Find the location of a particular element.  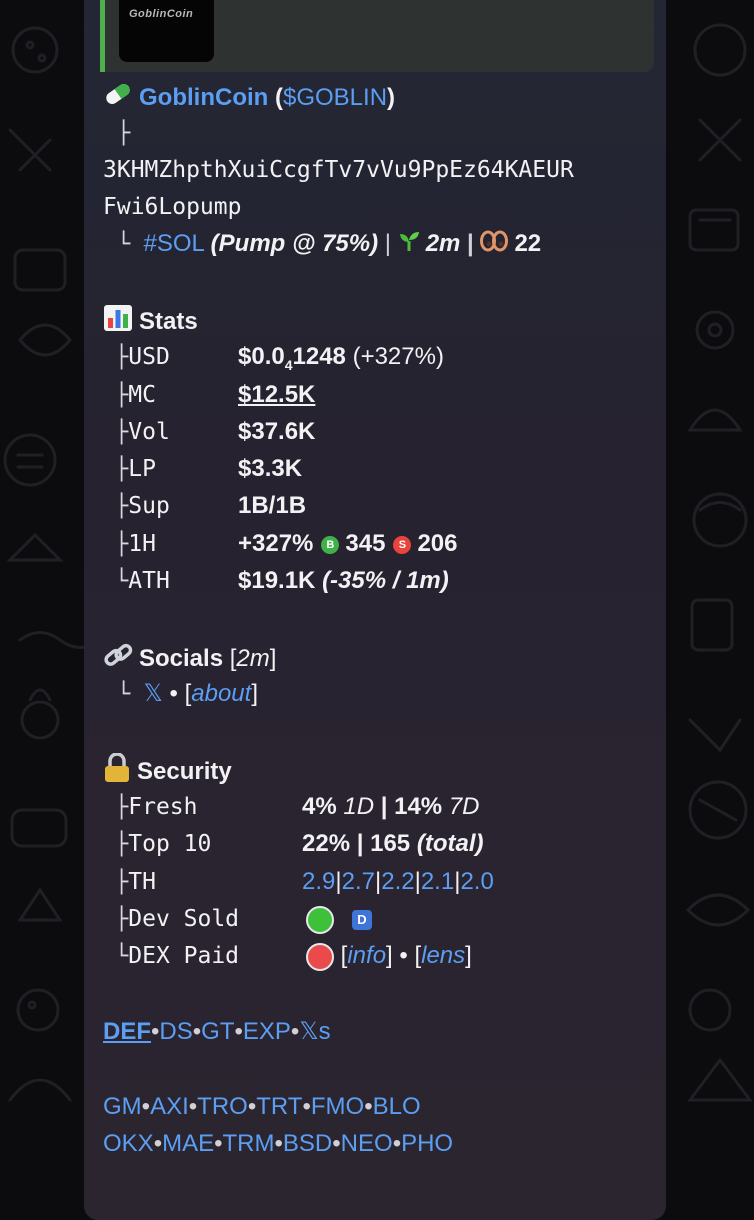

stat-row-ath: └ATH $19.1K (-35% / 1m) is located at coordinates (385, 581).